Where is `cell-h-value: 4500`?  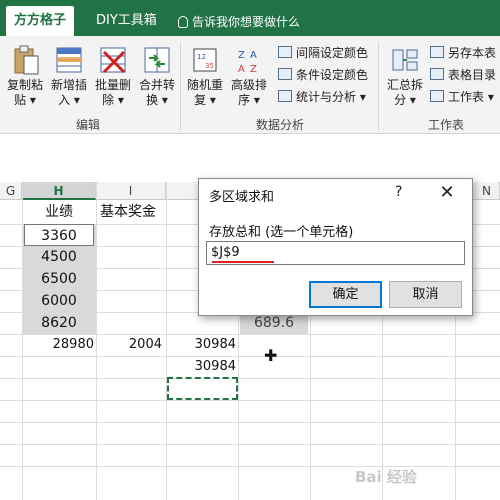 cell-h-value: 4500 is located at coordinates (59, 257).